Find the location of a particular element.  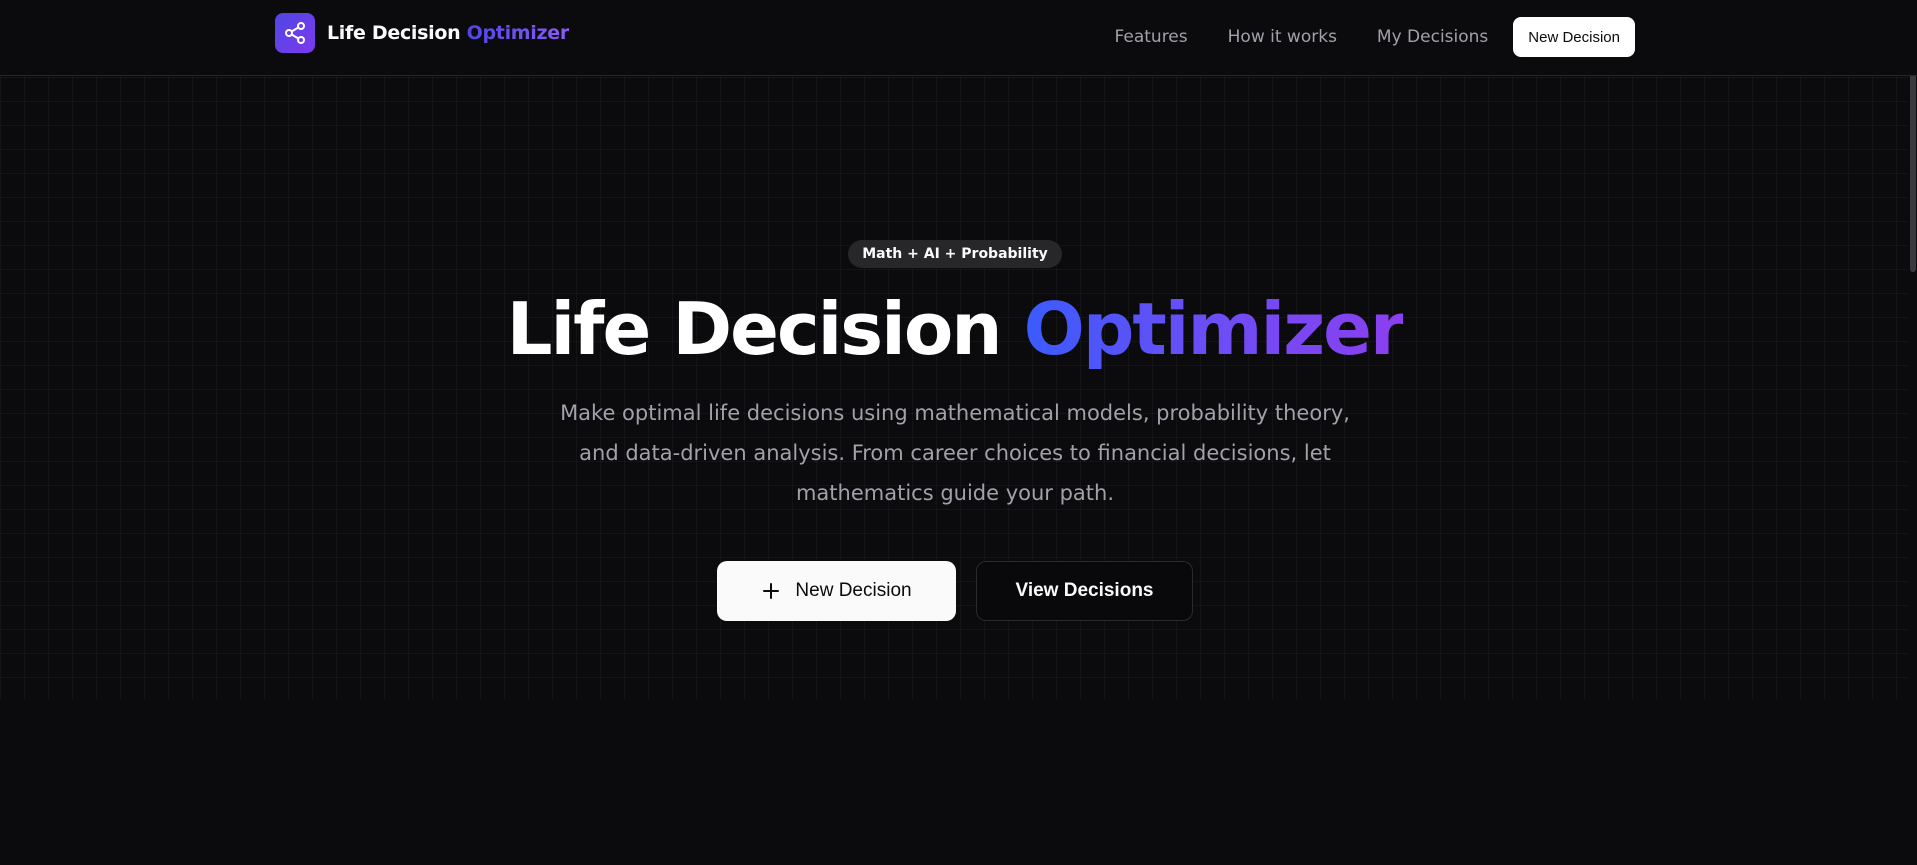

hero-cta-row: New Decision View Decisions is located at coordinates (955, 591).